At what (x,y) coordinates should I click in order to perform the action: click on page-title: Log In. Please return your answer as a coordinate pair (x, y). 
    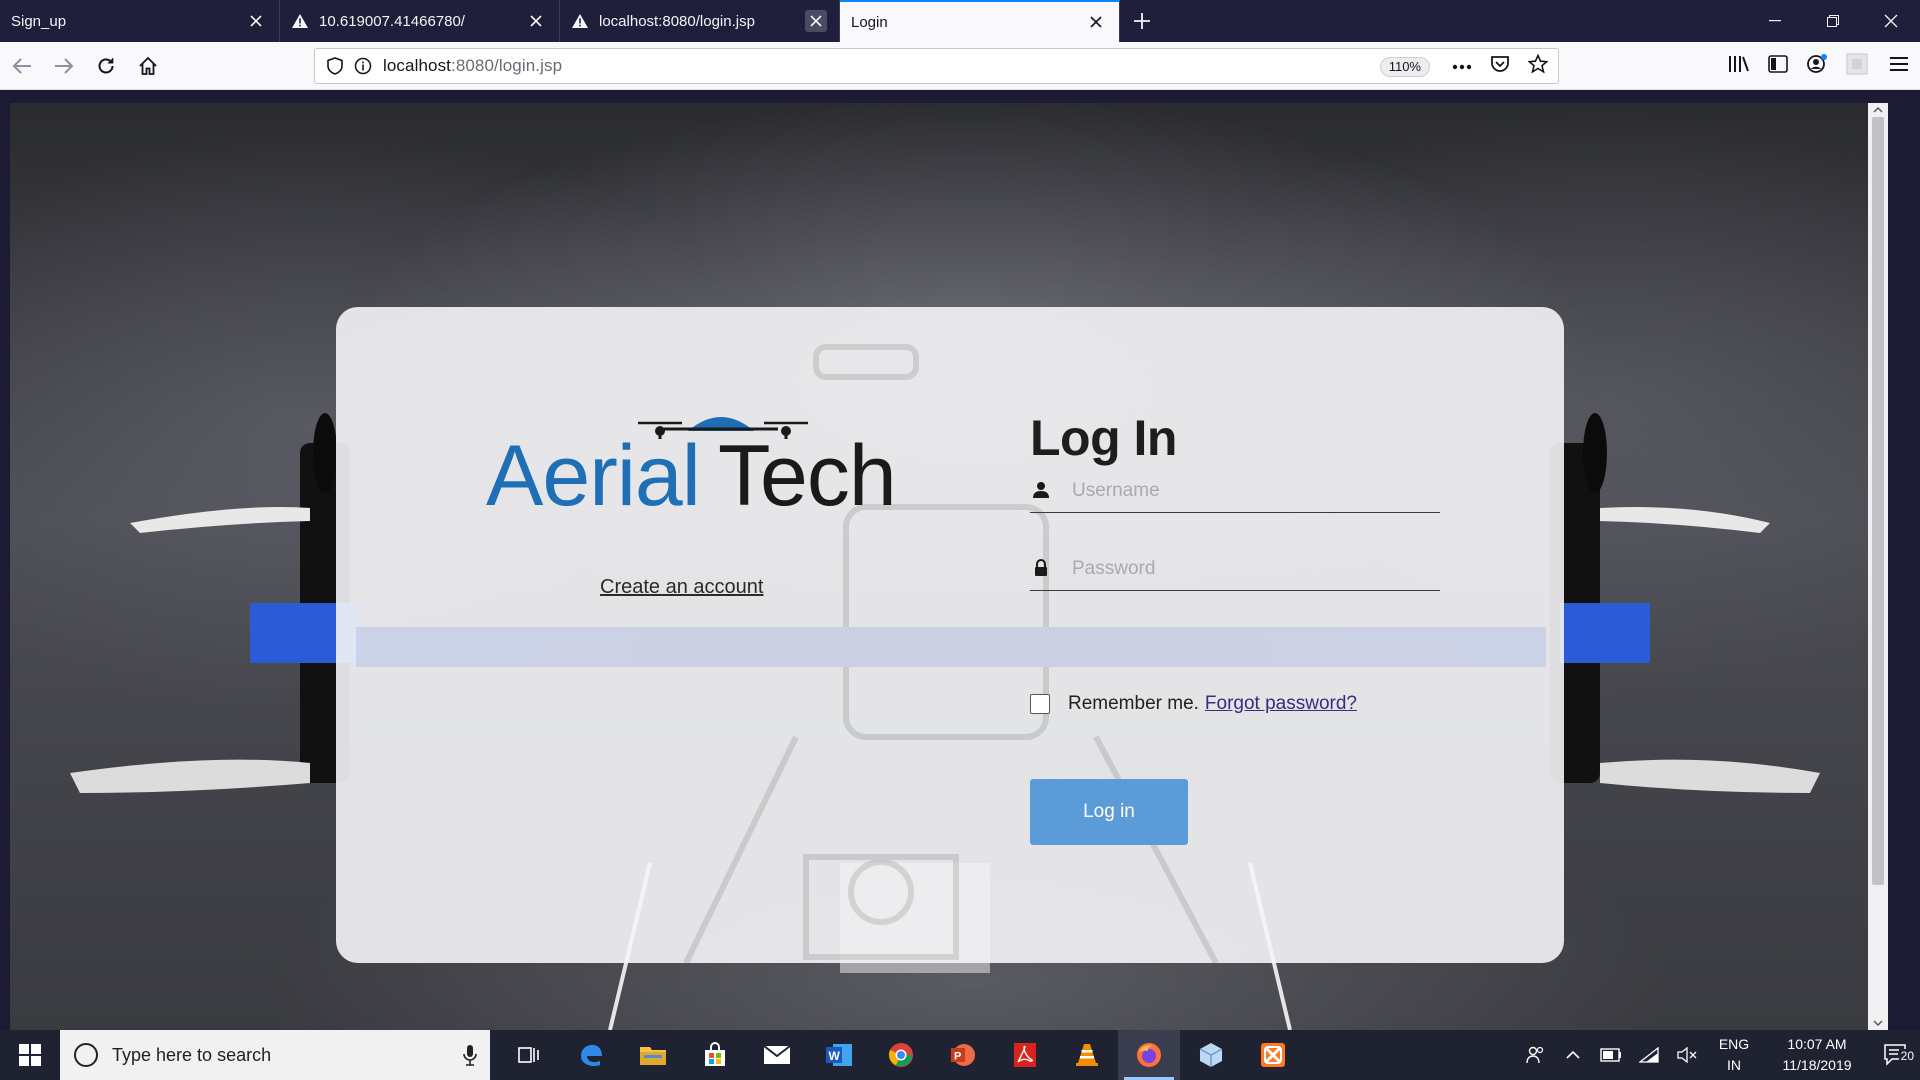
    Looking at the image, I should click on (1103, 438).